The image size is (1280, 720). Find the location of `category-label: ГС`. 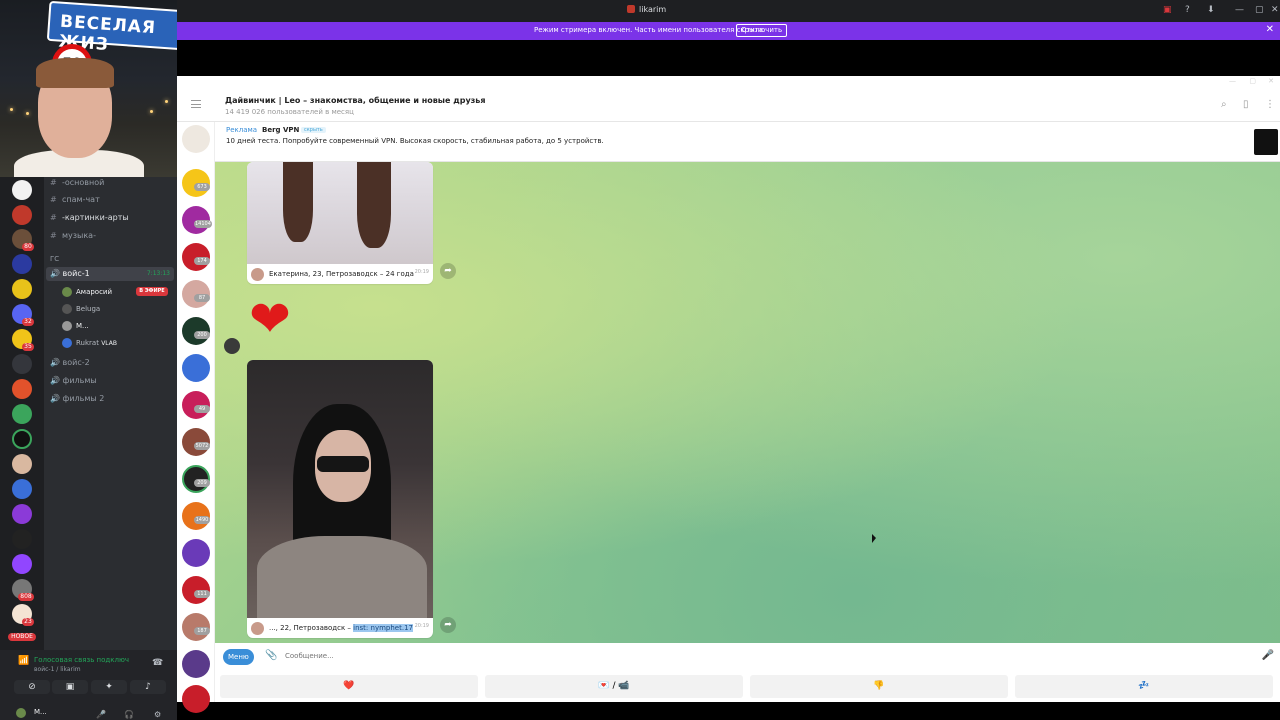

category-label: ГС is located at coordinates (54, 259).